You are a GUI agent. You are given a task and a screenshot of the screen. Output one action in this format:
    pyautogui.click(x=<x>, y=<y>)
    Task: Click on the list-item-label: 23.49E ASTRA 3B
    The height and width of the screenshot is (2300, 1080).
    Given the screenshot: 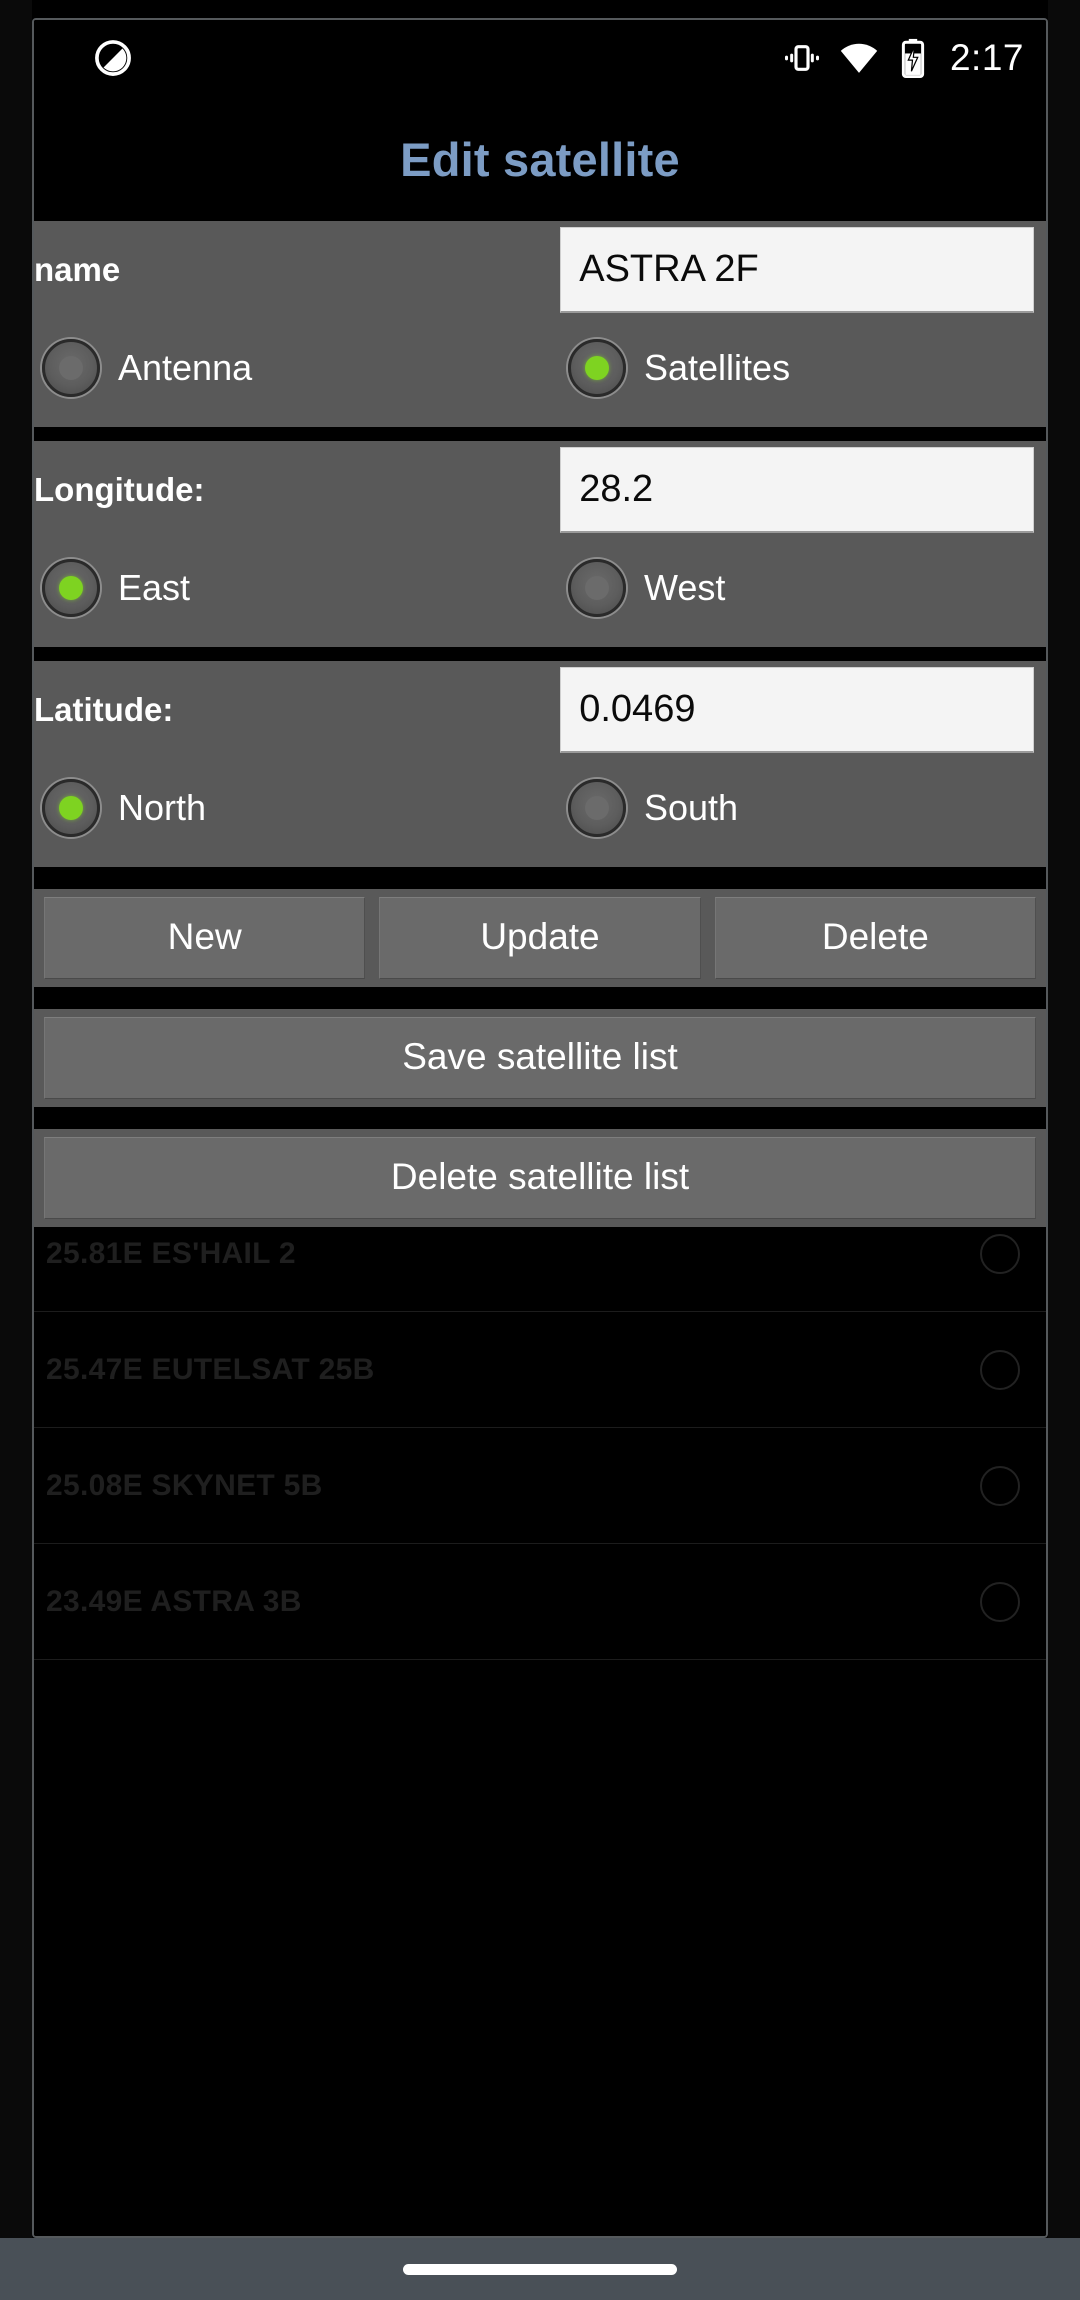 What is the action you would take?
    pyautogui.click(x=174, y=1601)
    